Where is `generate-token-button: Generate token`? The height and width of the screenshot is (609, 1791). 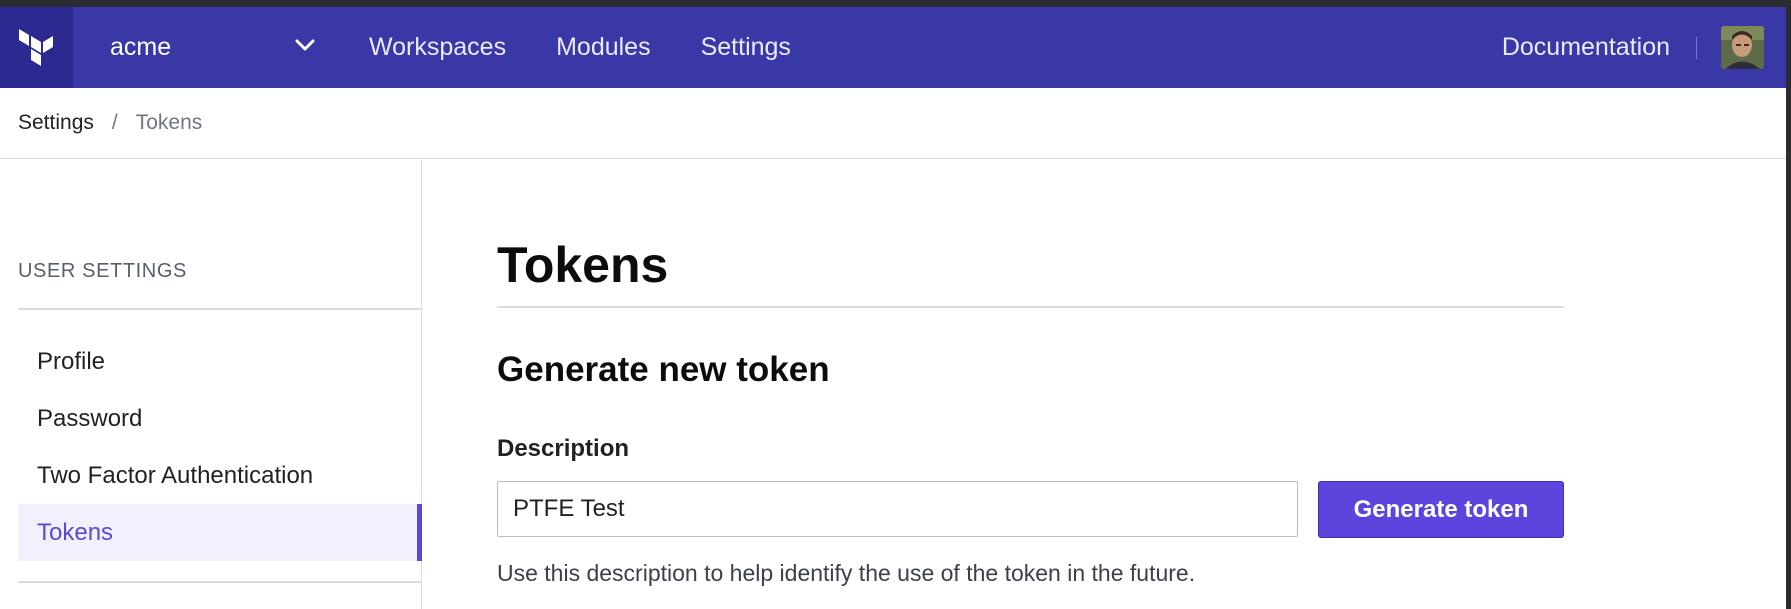
generate-token-button: Generate token is located at coordinates (1441, 509).